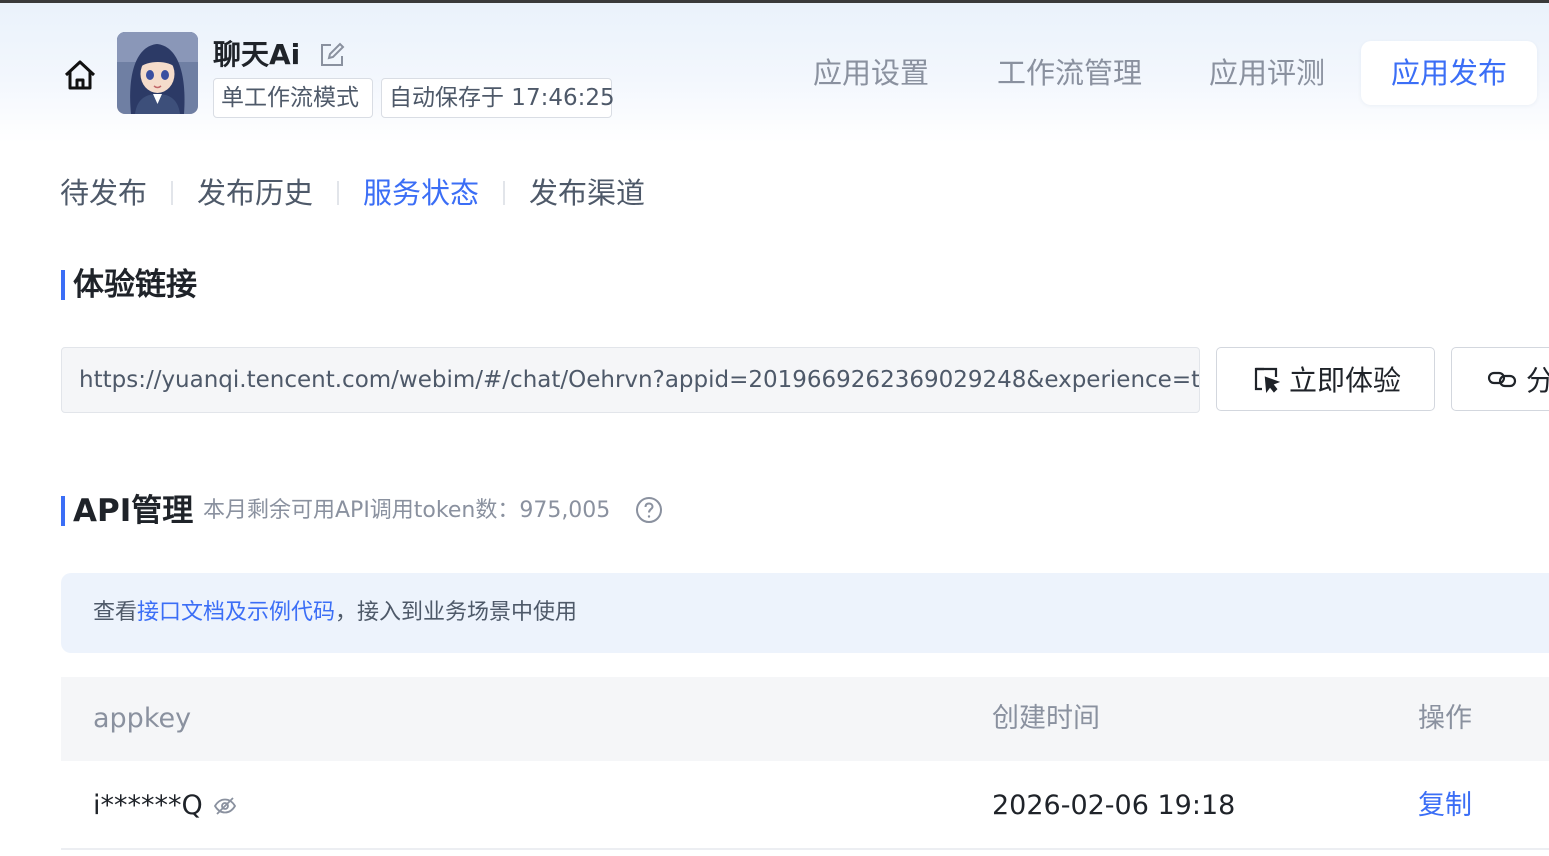  Describe the element at coordinates (293, 98) in the screenshot. I see `workflow-mode-tag: 单工作流模式` at that location.